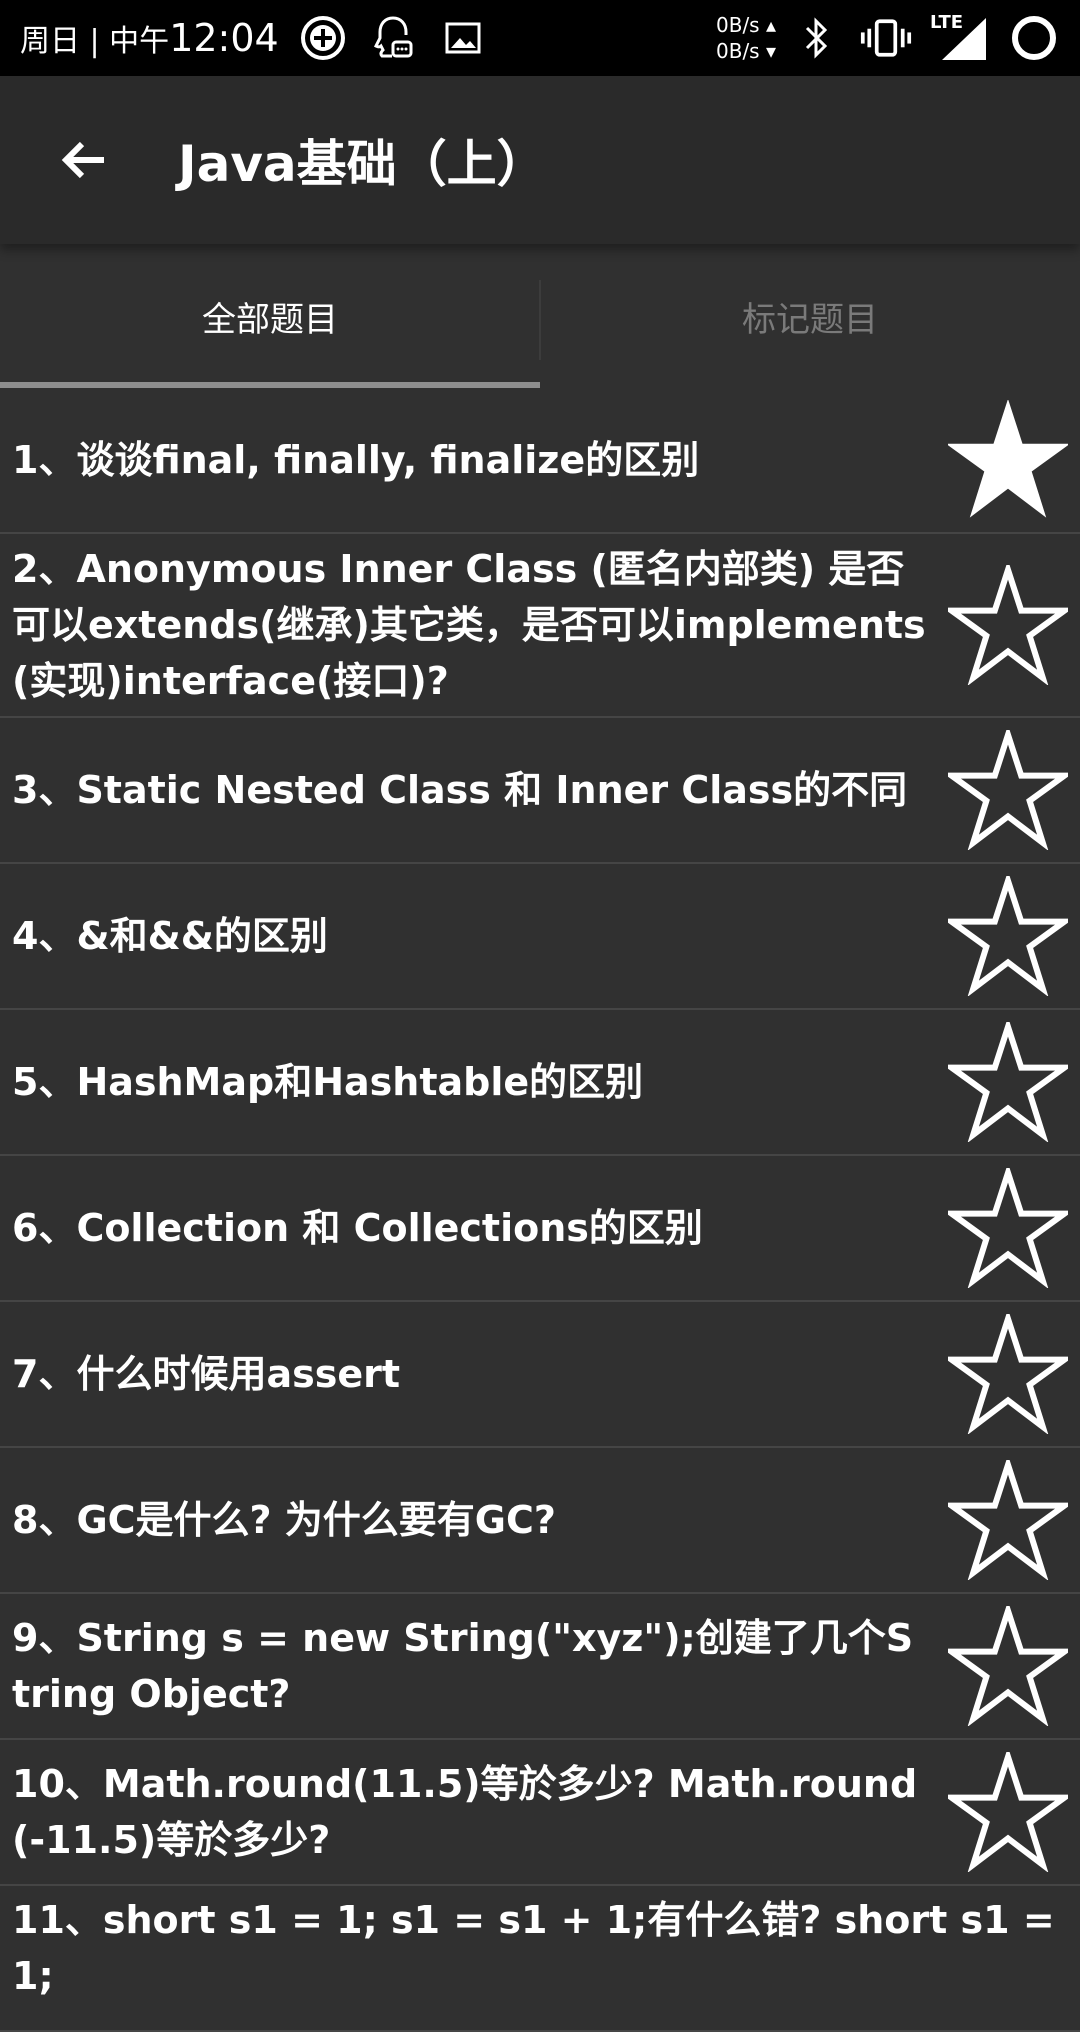 The width and height of the screenshot is (1080, 2032). What do you see at coordinates (746, 51) in the screenshot?
I see `download-speed: 0B/s ▾` at bounding box center [746, 51].